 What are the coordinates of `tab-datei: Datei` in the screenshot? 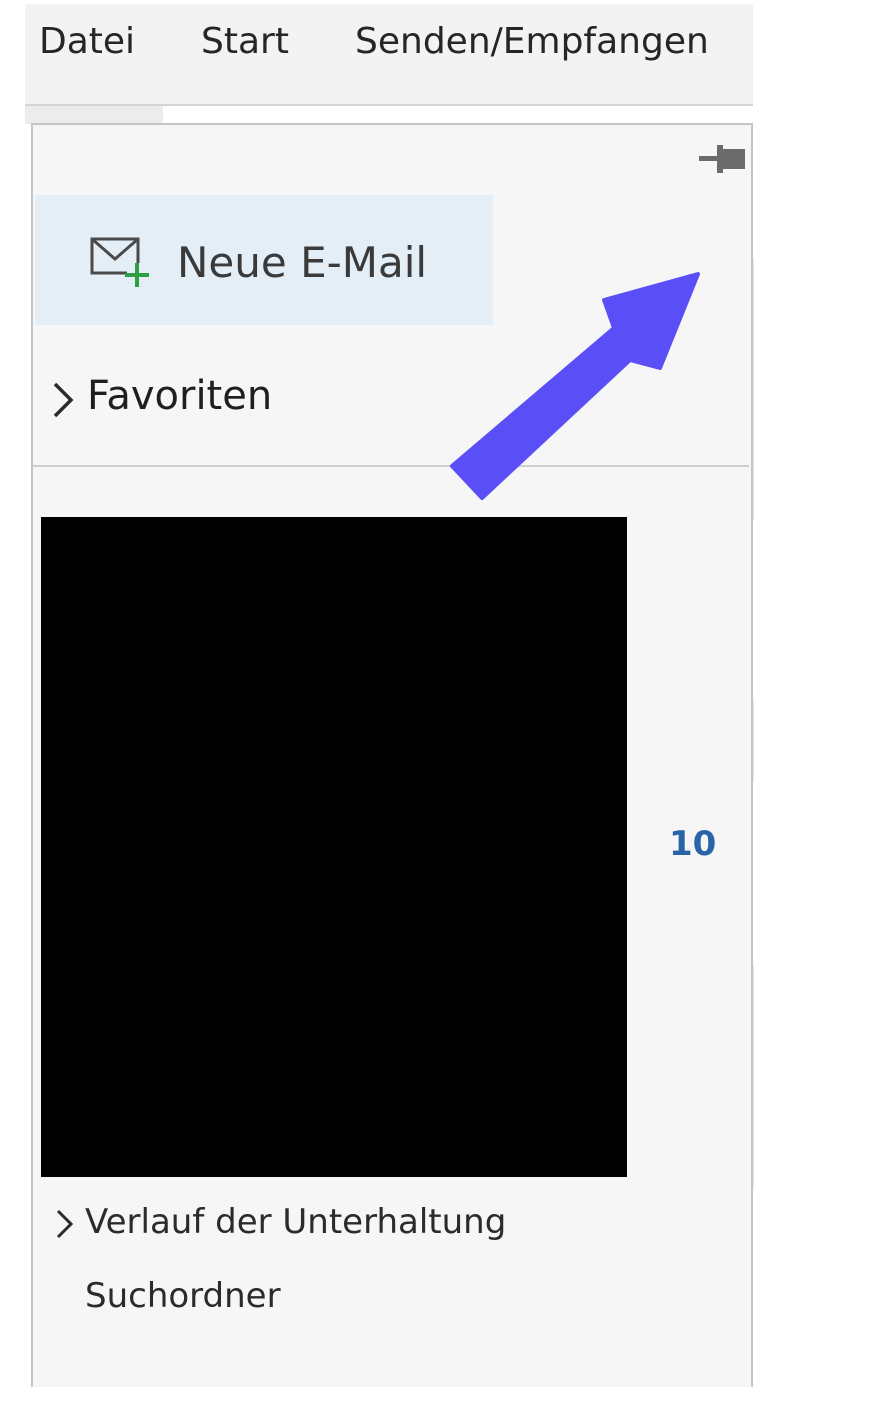 It's located at (87, 42).